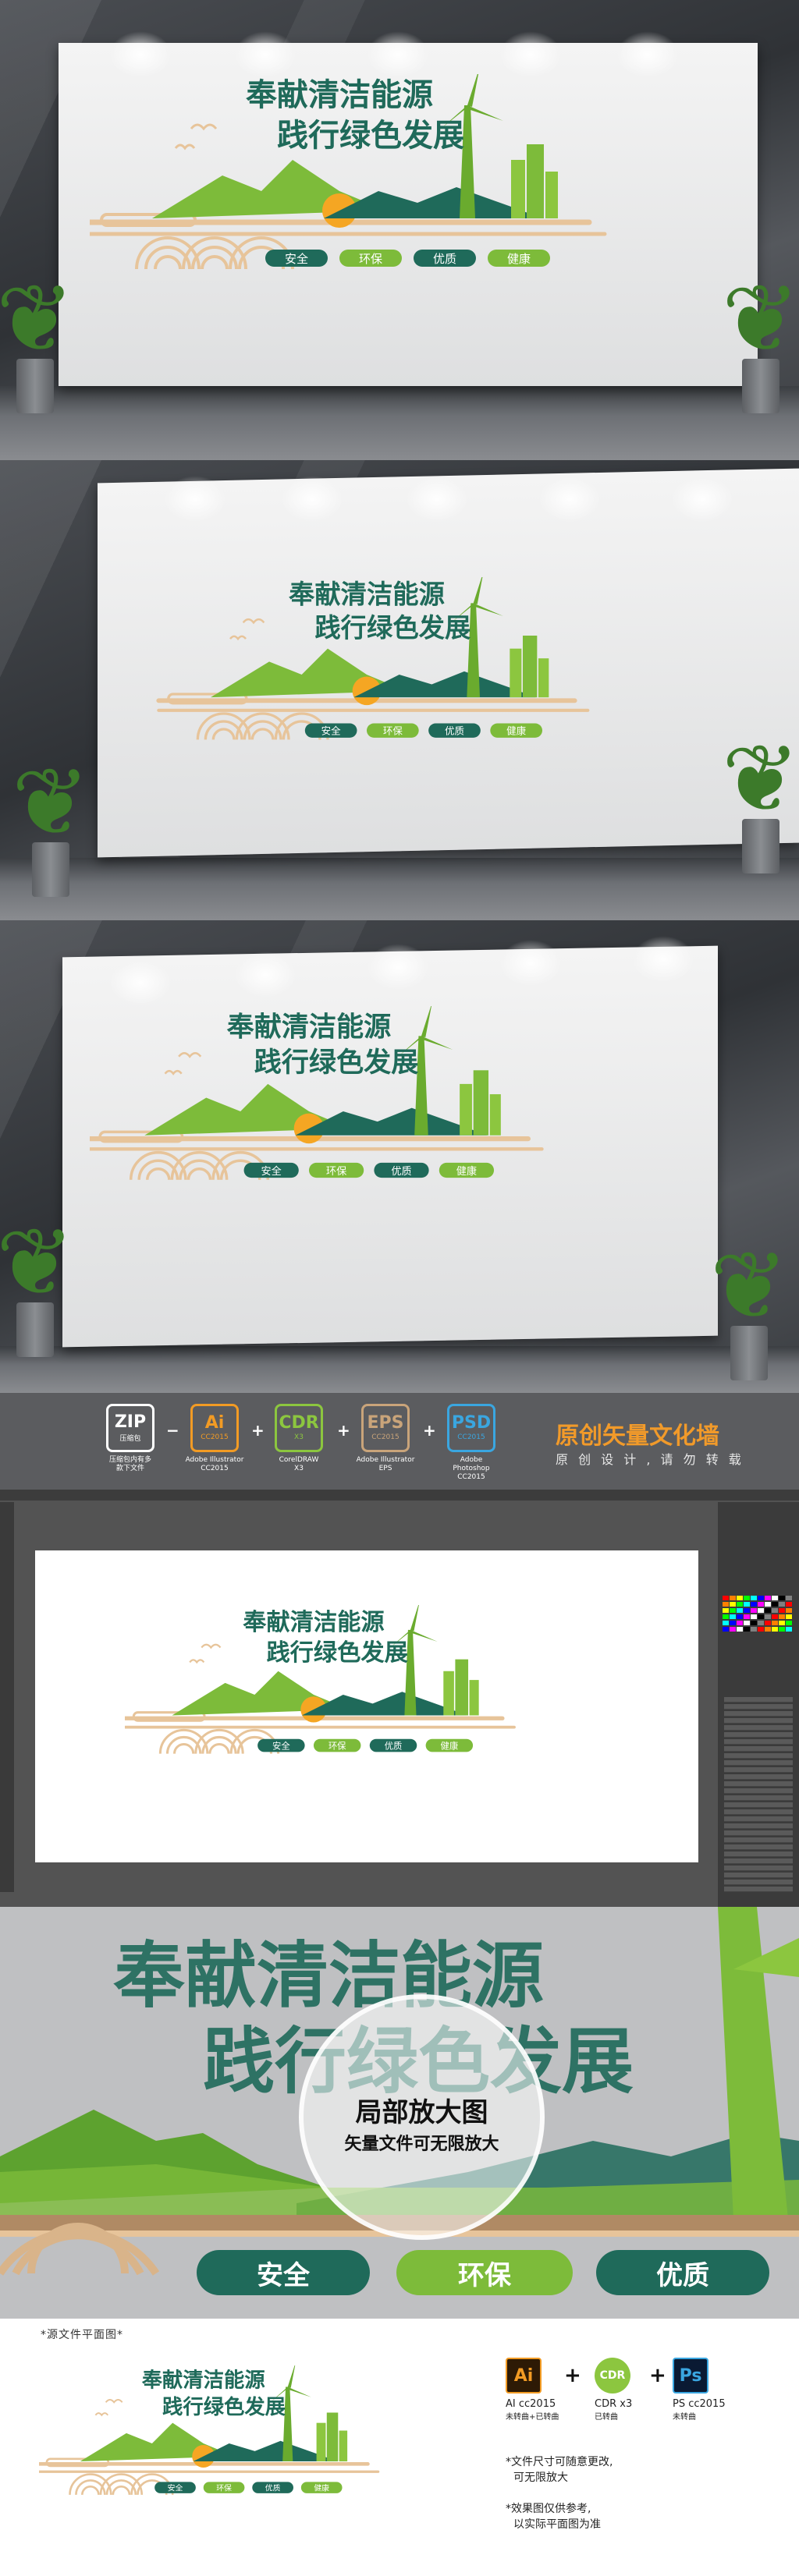 This screenshot has height=2576, width=799. Describe the element at coordinates (399, 1495) in the screenshot. I see `menu-bar` at that location.